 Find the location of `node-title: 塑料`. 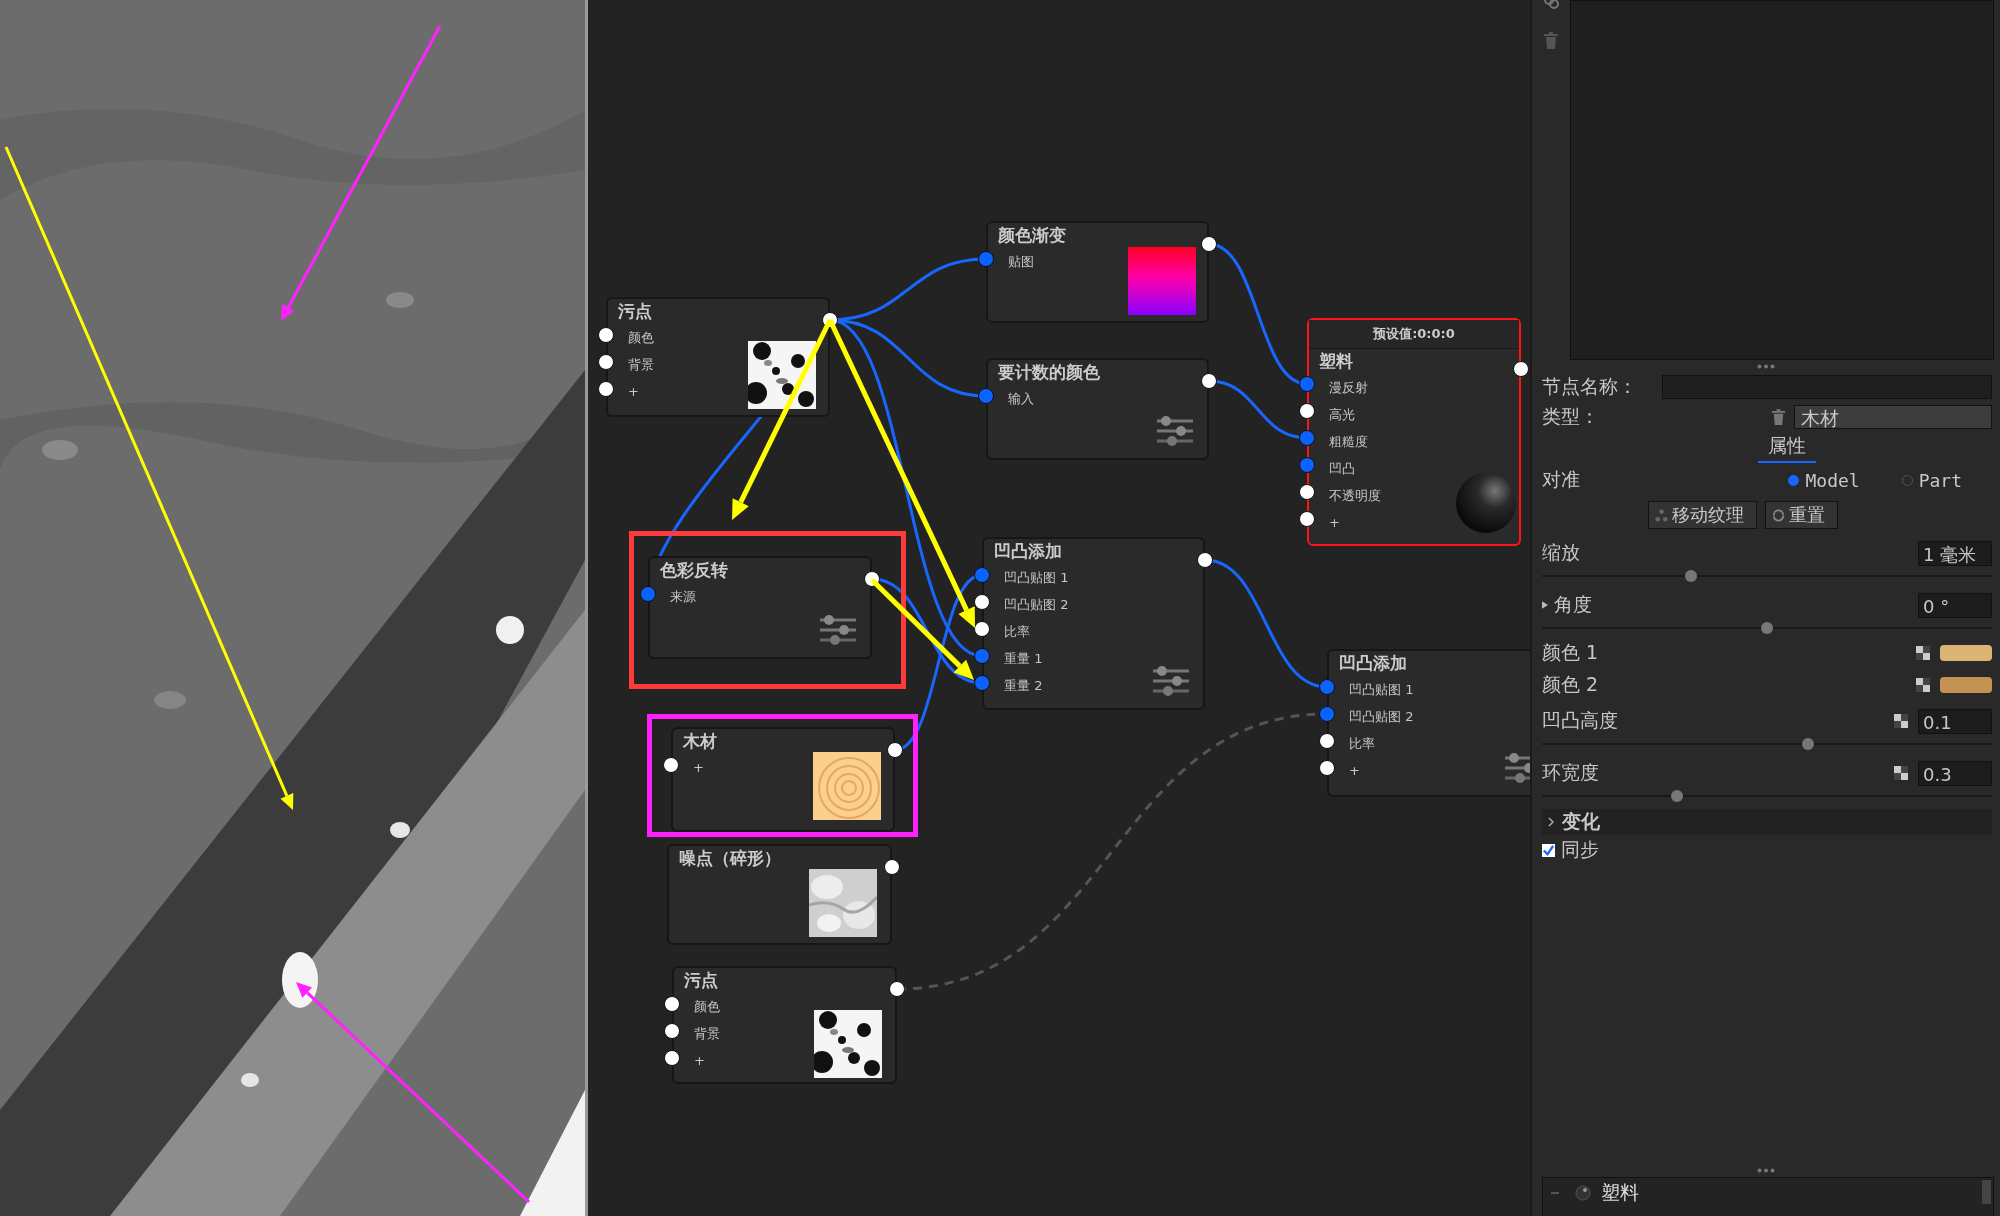

node-title: 塑料 is located at coordinates (1336, 361).